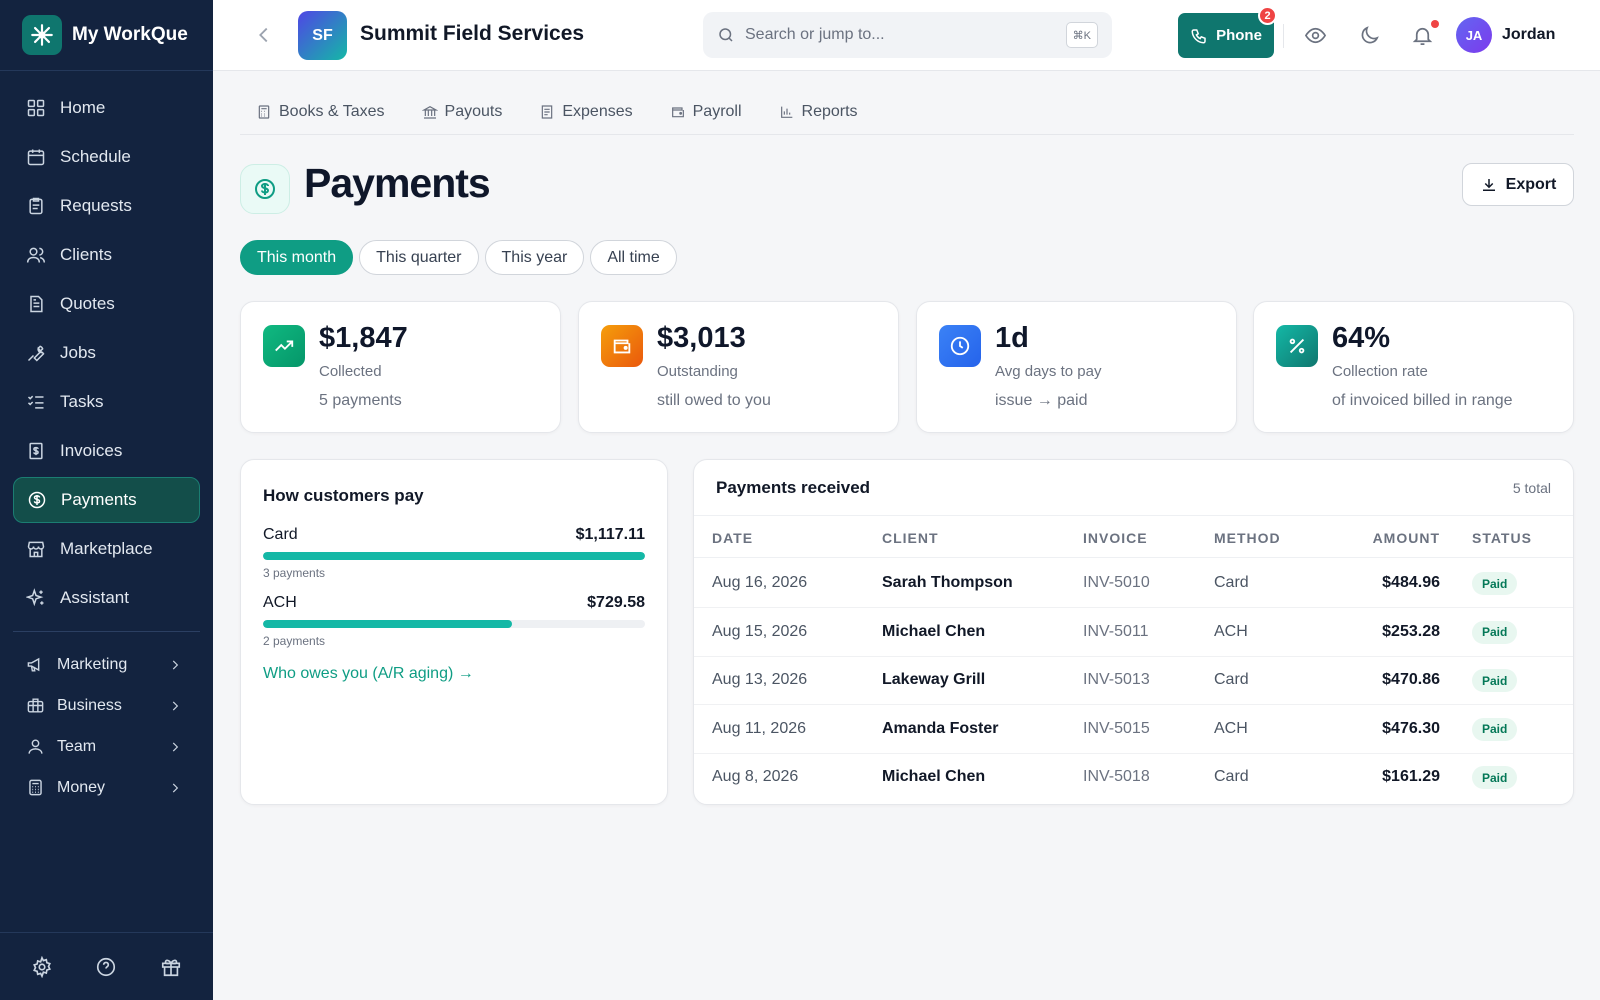 The width and height of the screenshot is (1600, 1000). Describe the element at coordinates (1502, 538) in the screenshot. I see `column-header-status: STATUS` at that location.